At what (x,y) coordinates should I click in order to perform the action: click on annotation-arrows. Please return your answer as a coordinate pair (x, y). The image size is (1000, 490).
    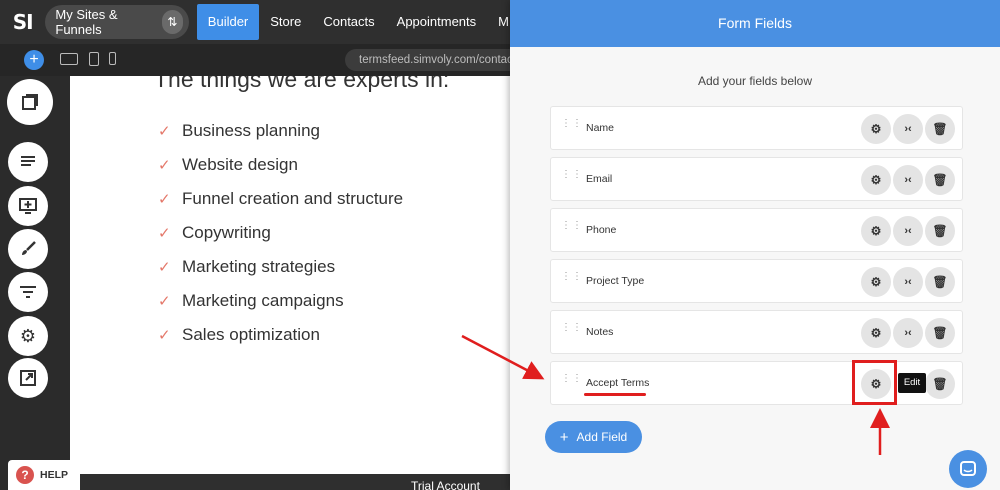
    Looking at the image, I should click on (675, 394).